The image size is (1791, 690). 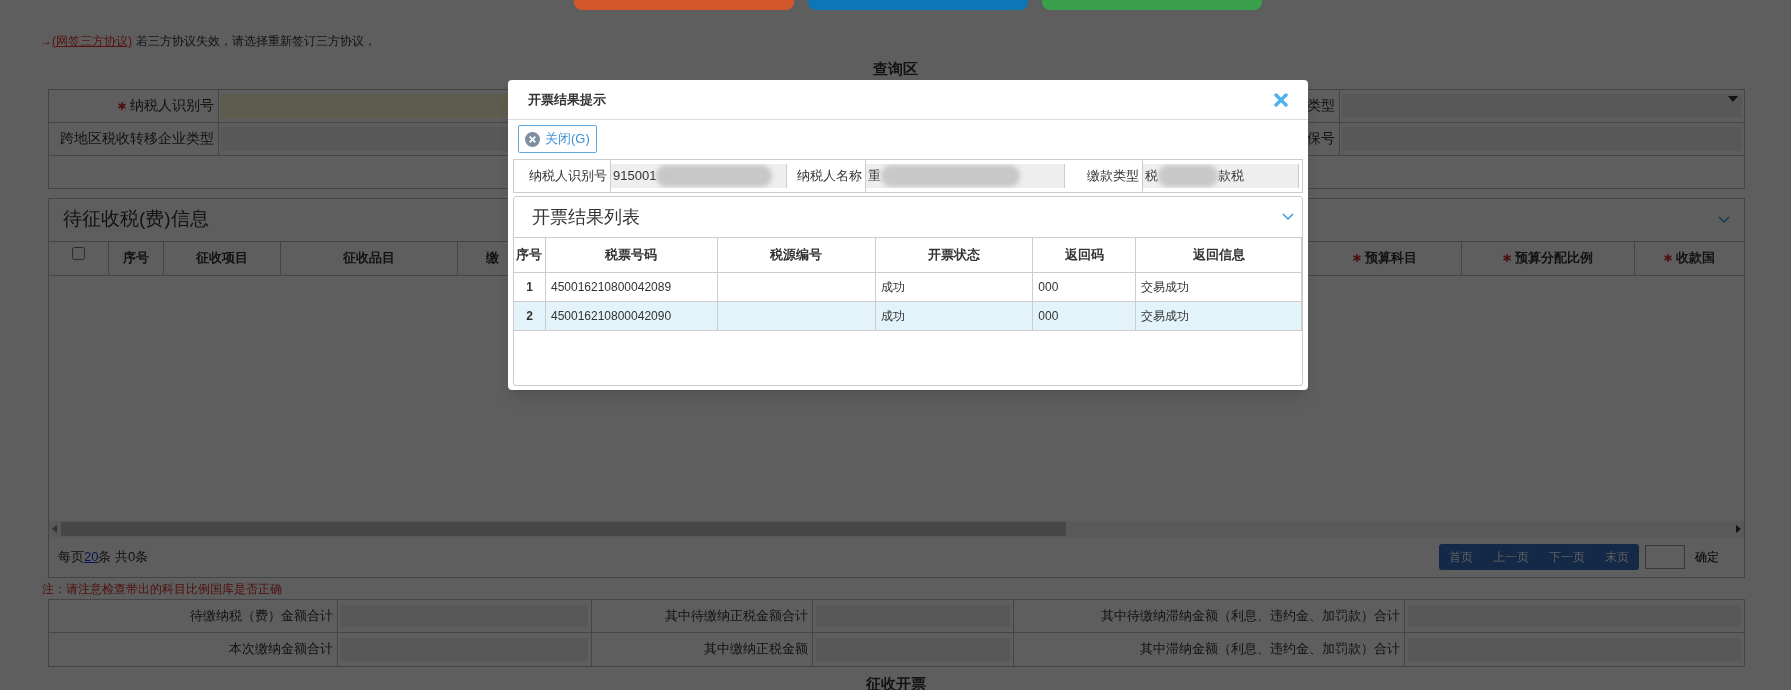 What do you see at coordinates (1733, 98) in the screenshot?
I see `dropdown-arrow-icon` at bounding box center [1733, 98].